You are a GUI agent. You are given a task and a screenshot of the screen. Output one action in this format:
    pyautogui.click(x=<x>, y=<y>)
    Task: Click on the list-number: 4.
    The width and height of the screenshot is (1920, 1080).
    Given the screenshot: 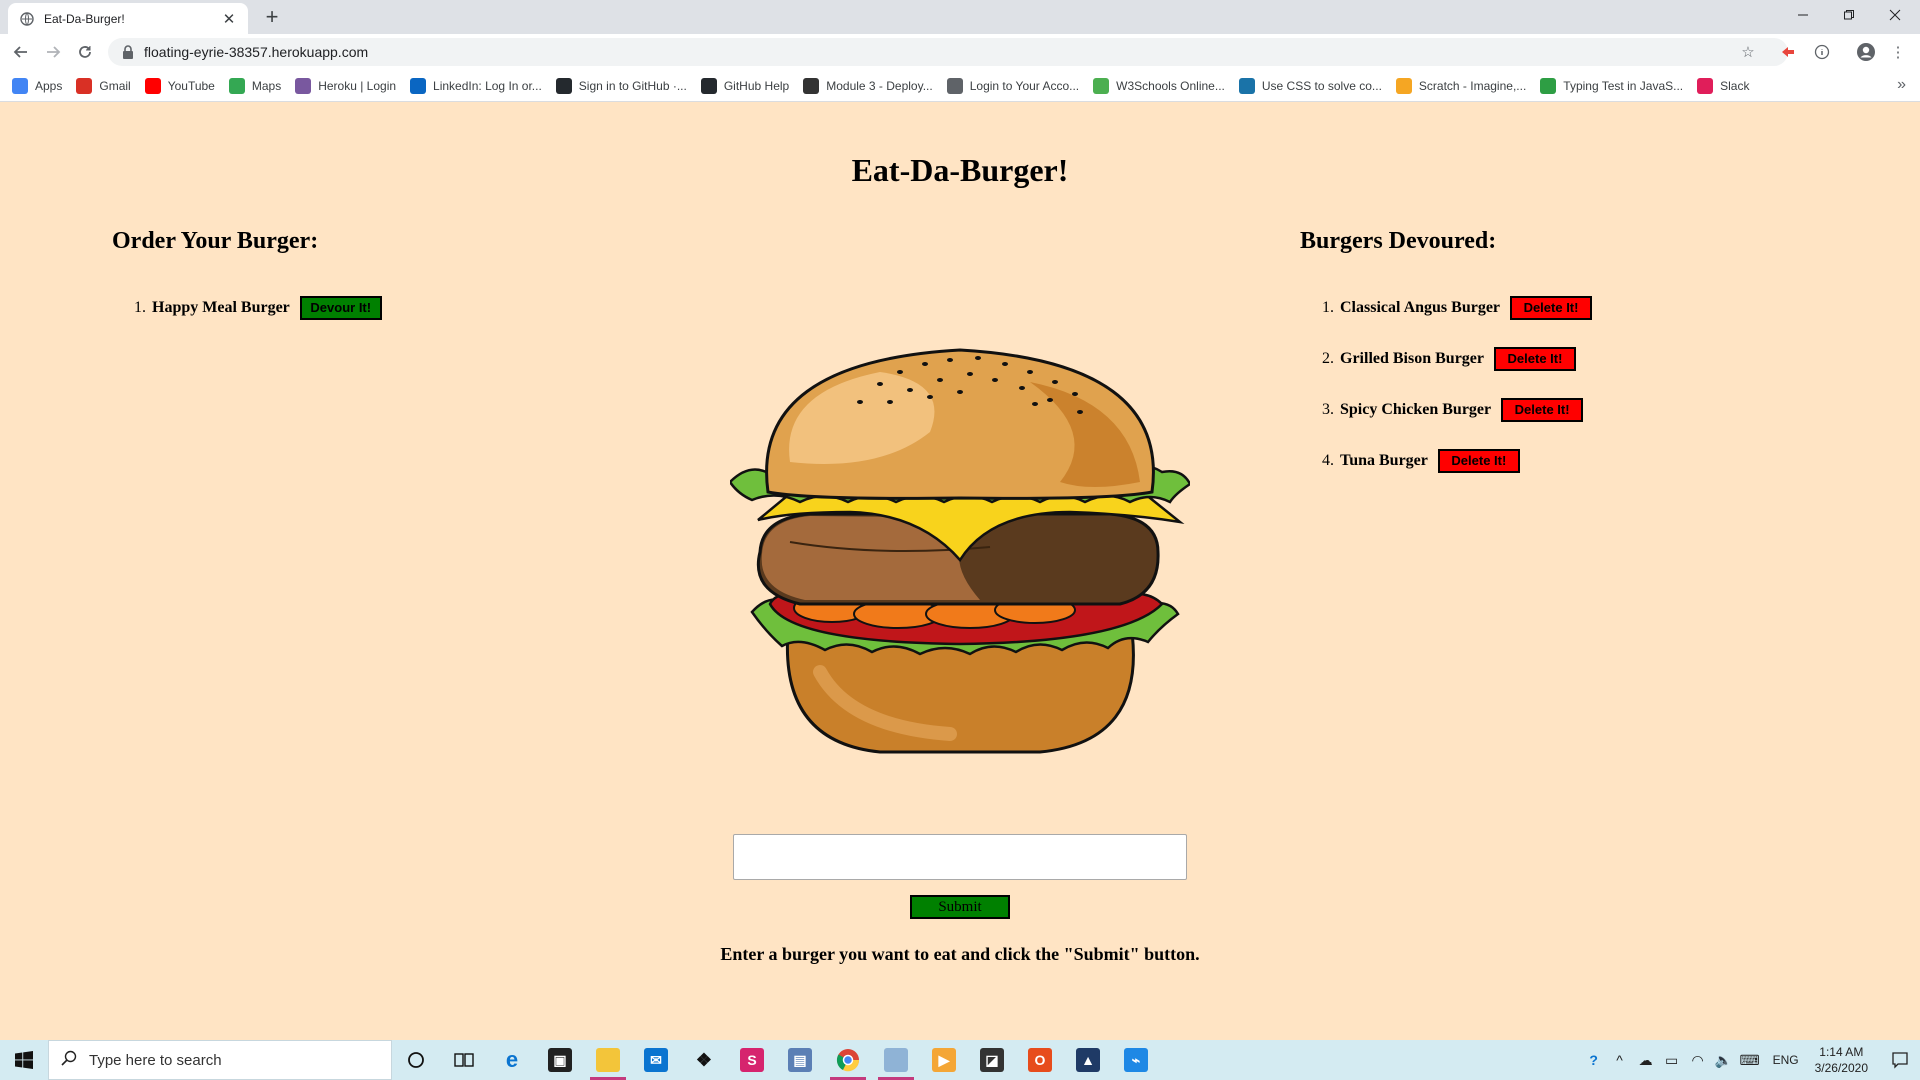 What is the action you would take?
    pyautogui.click(x=1328, y=460)
    